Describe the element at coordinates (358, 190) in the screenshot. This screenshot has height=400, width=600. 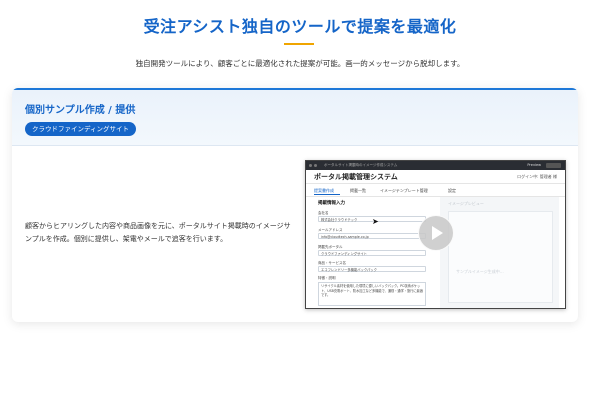
I see `mock-tab-list: 掲載一覧` at that location.